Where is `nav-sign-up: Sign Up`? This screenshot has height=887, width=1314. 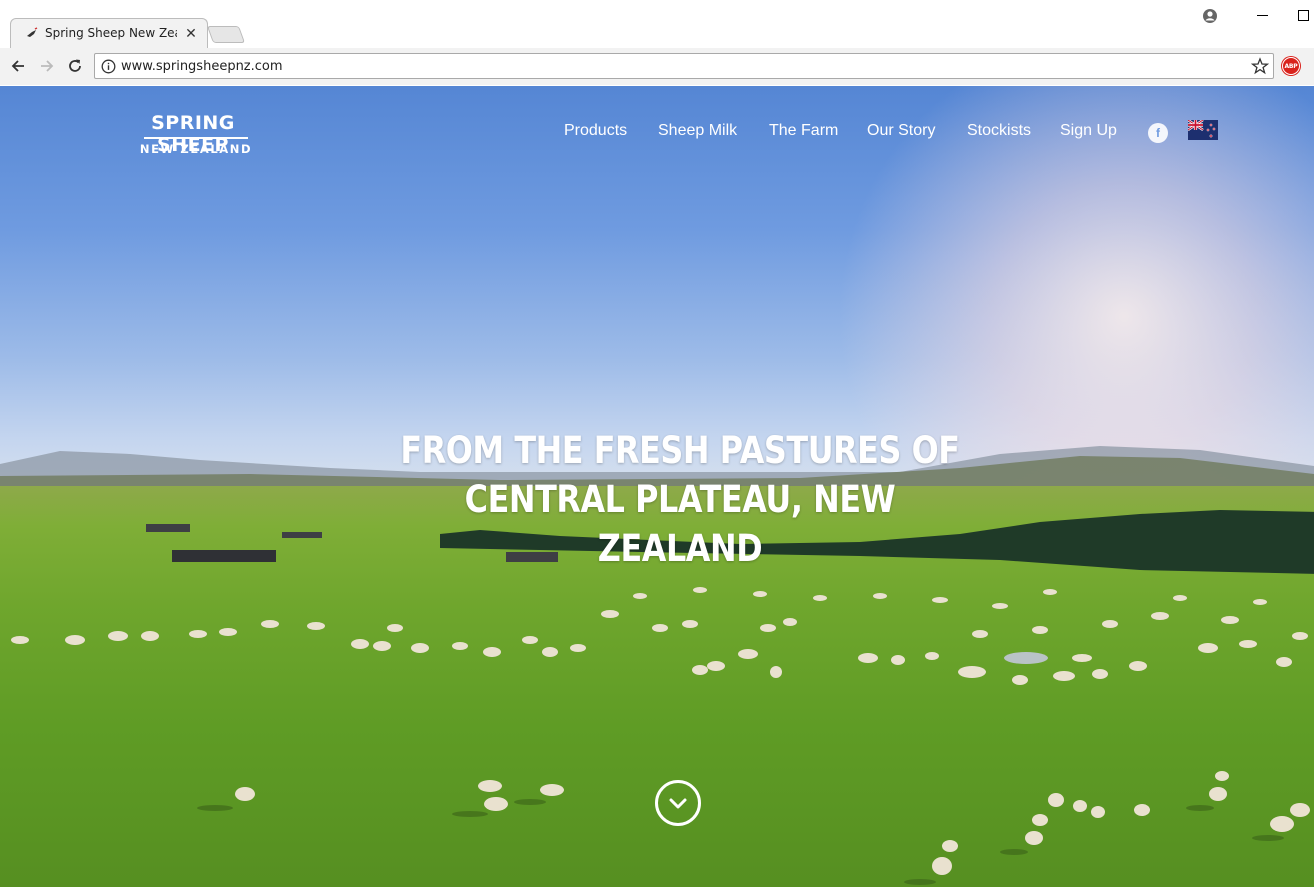
nav-sign-up: Sign Up is located at coordinates (1088, 131).